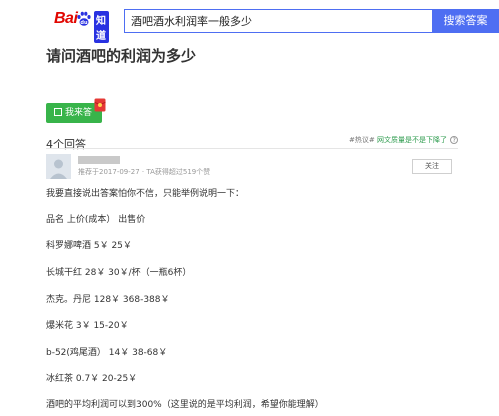 This screenshot has height=416, width=499. I want to click on top-bar: Bai du 知道 搜索答案, so click(249, 21).